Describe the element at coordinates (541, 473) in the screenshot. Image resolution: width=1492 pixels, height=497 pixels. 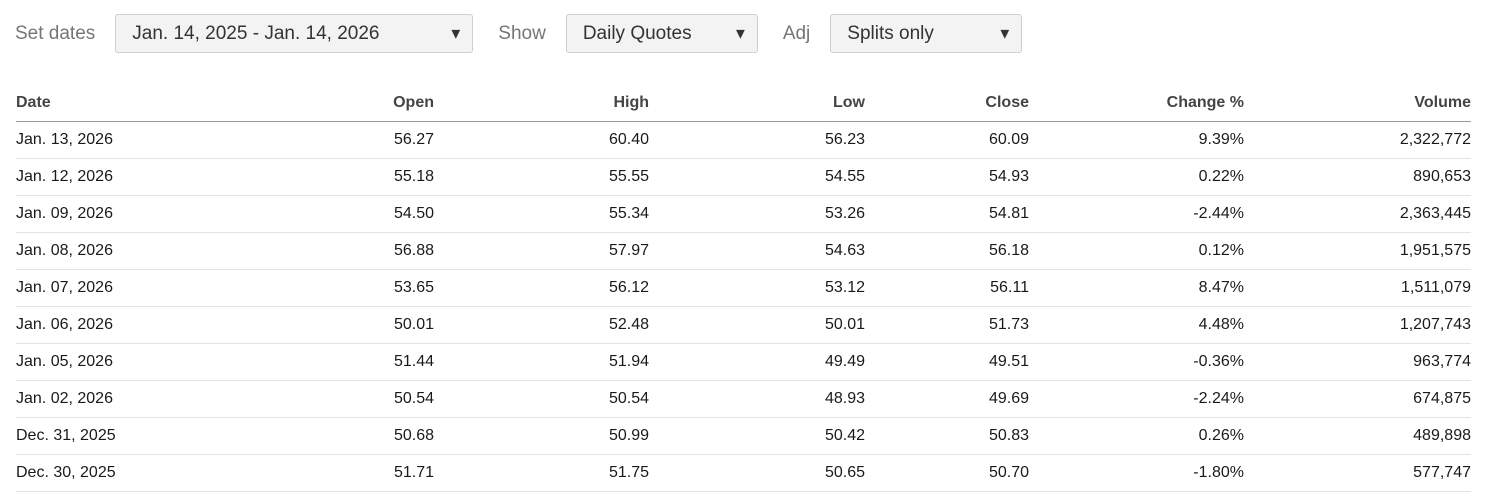
I see `cell-high: 51.75` at that location.